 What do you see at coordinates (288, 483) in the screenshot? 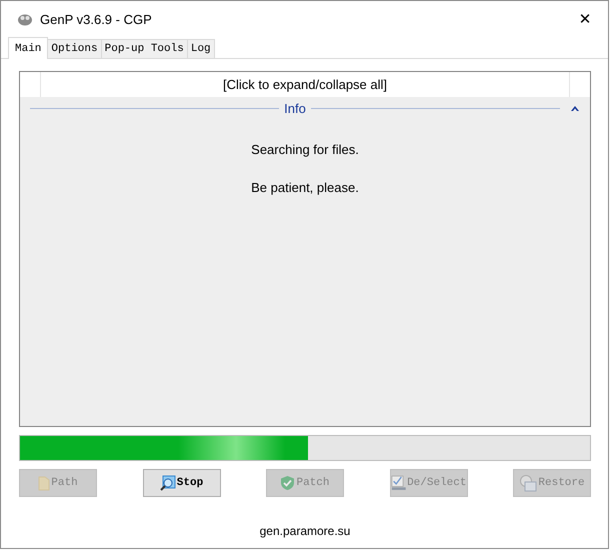
I see `shield-check-icon` at bounding box center [288, 483].